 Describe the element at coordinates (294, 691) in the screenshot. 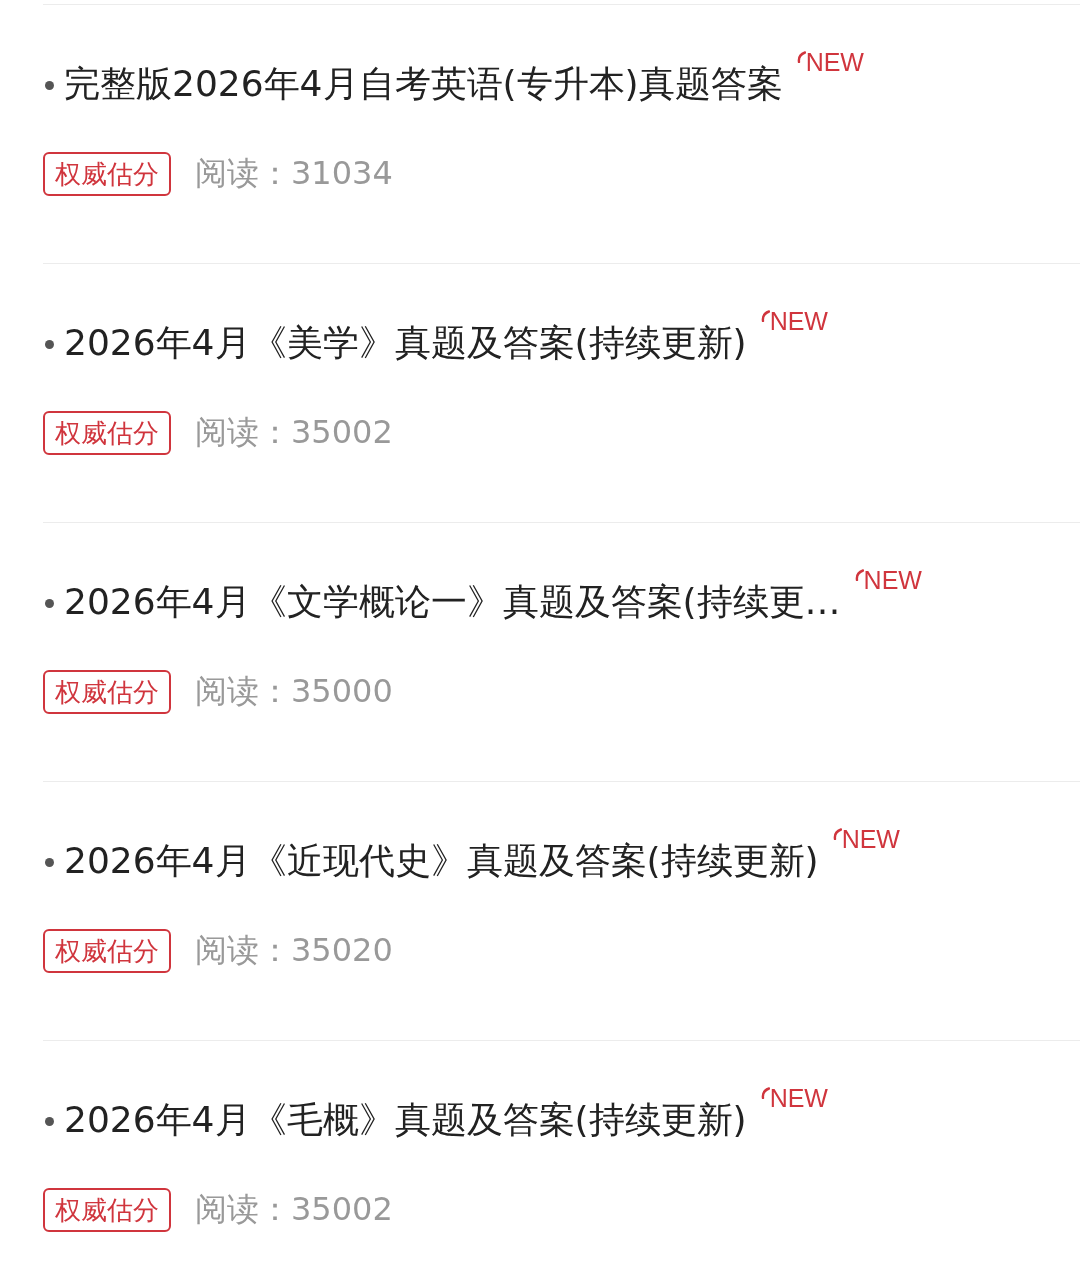

I see `read-count: 阅读：35000` at that location.